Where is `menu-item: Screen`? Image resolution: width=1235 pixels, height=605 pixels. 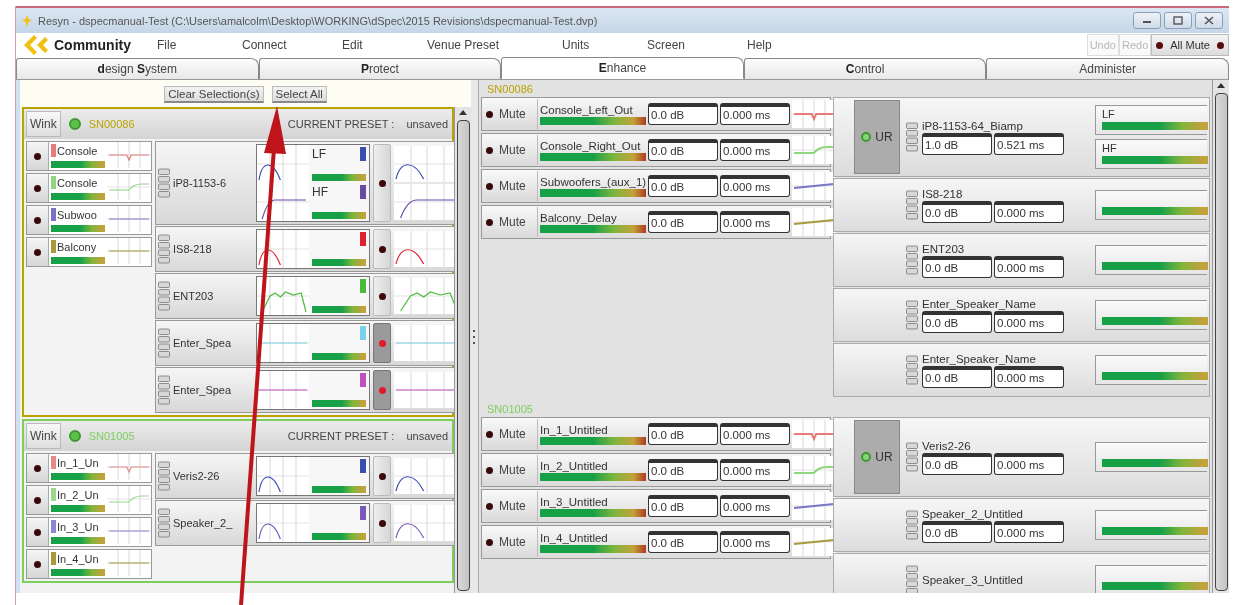
menu-item: Screen is located at coordinates (697, 45).